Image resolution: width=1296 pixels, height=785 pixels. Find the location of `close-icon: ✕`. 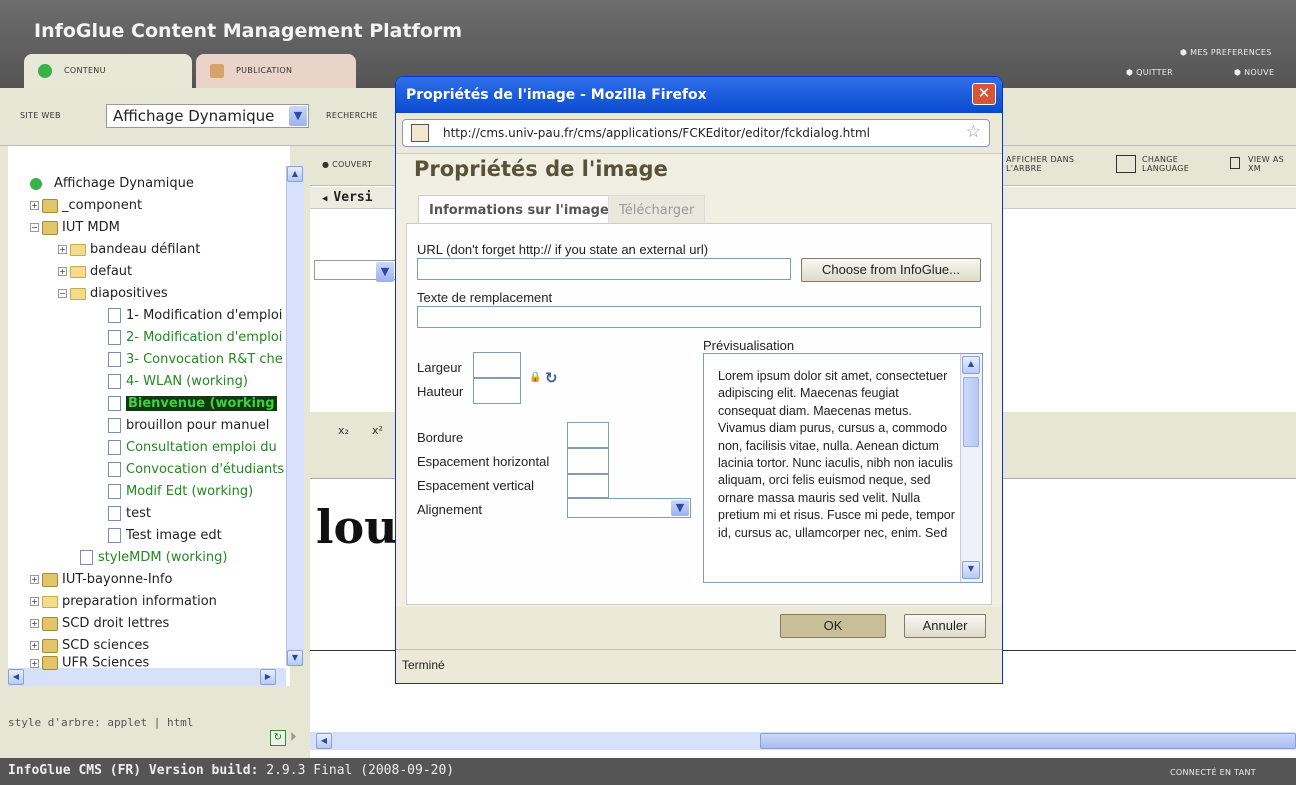

close-icon: ✕ is located at coordinates (984, 94).